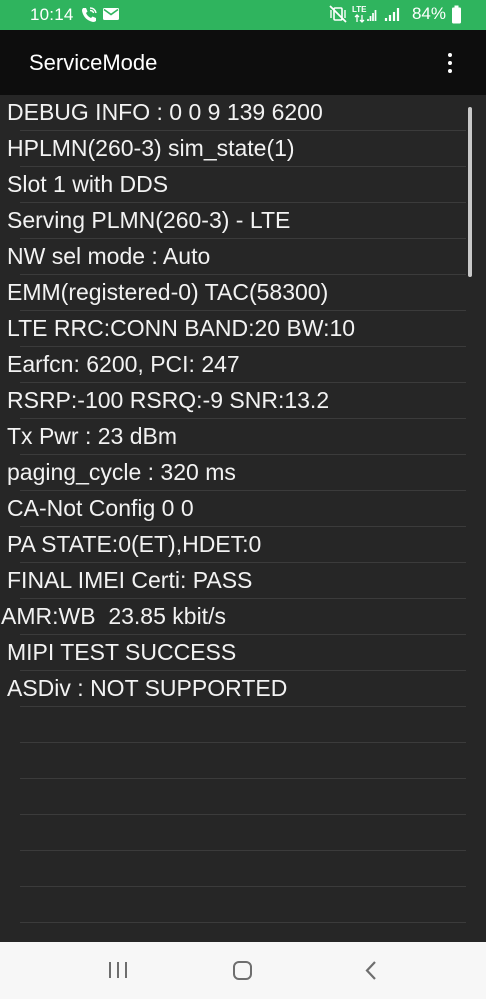 This screenshot has width=486, height=999. Describe the element at coordinates (243, 509) in the screenshot. I see `info-row: CA-Not Config 0 0` at that location.